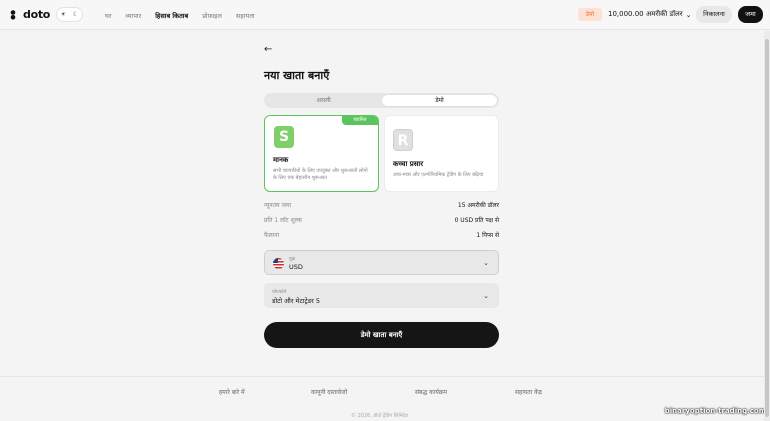 The width and height of the screenshot is (770, 421). What do you see at coordinates (381, 262) in the screenshot?
I see `currency-select: मुद्रा USD ⌄` at bounding box center [381, 262].